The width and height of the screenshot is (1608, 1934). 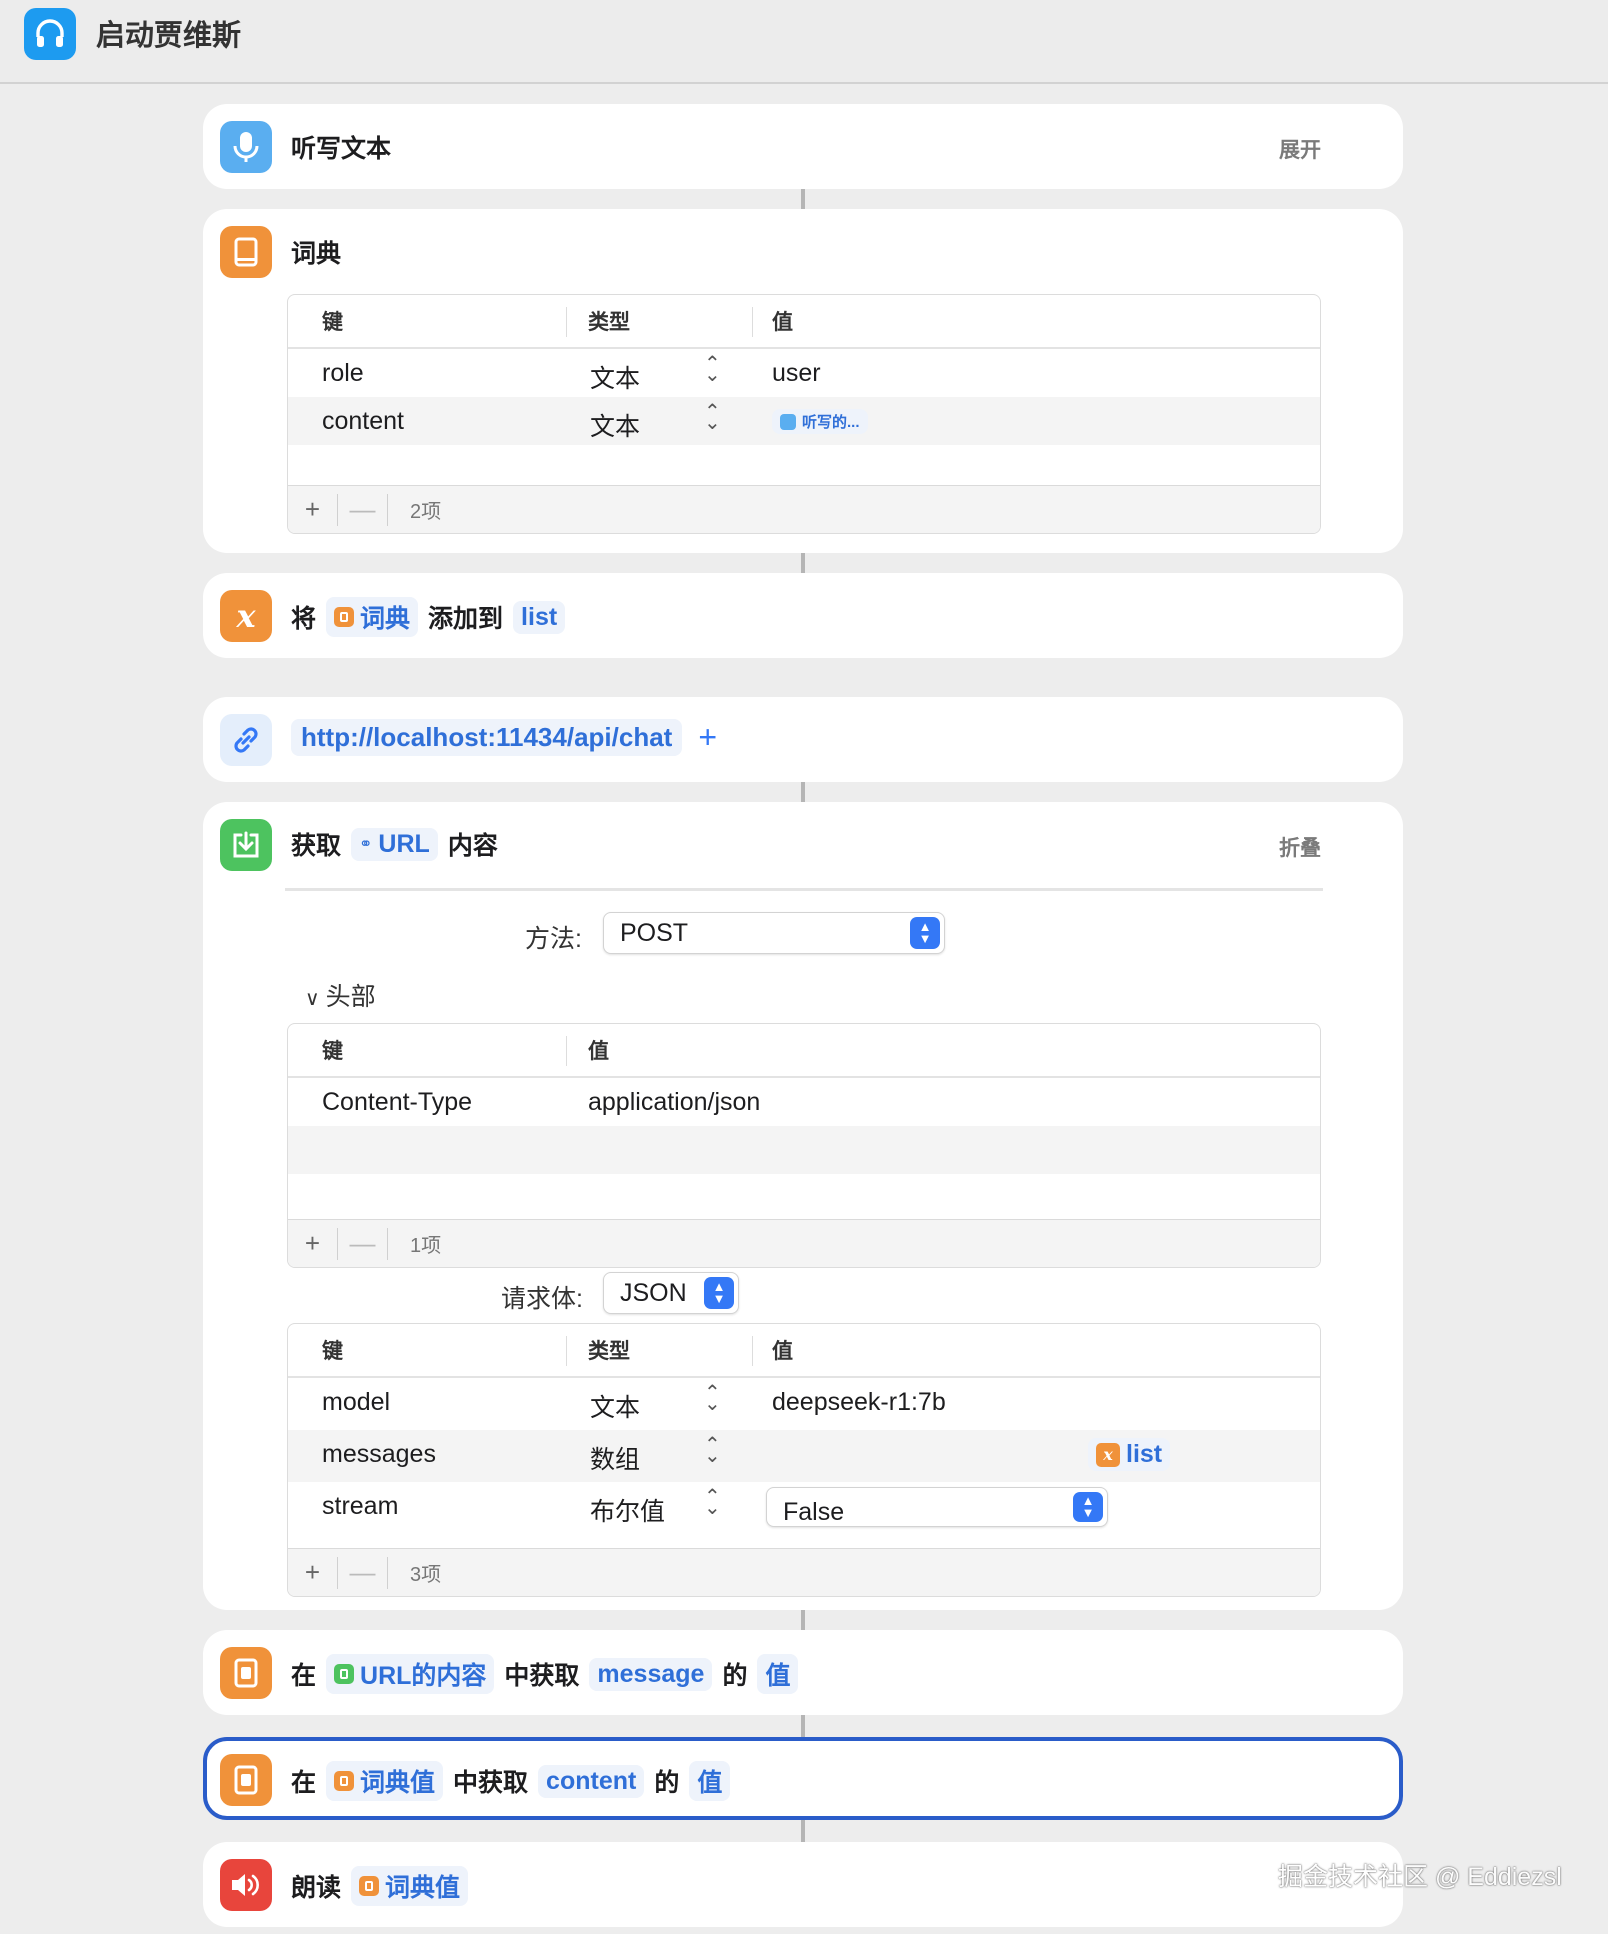 I want to click on collapse-toggle: 折叠, so click(x=1300, y=847).